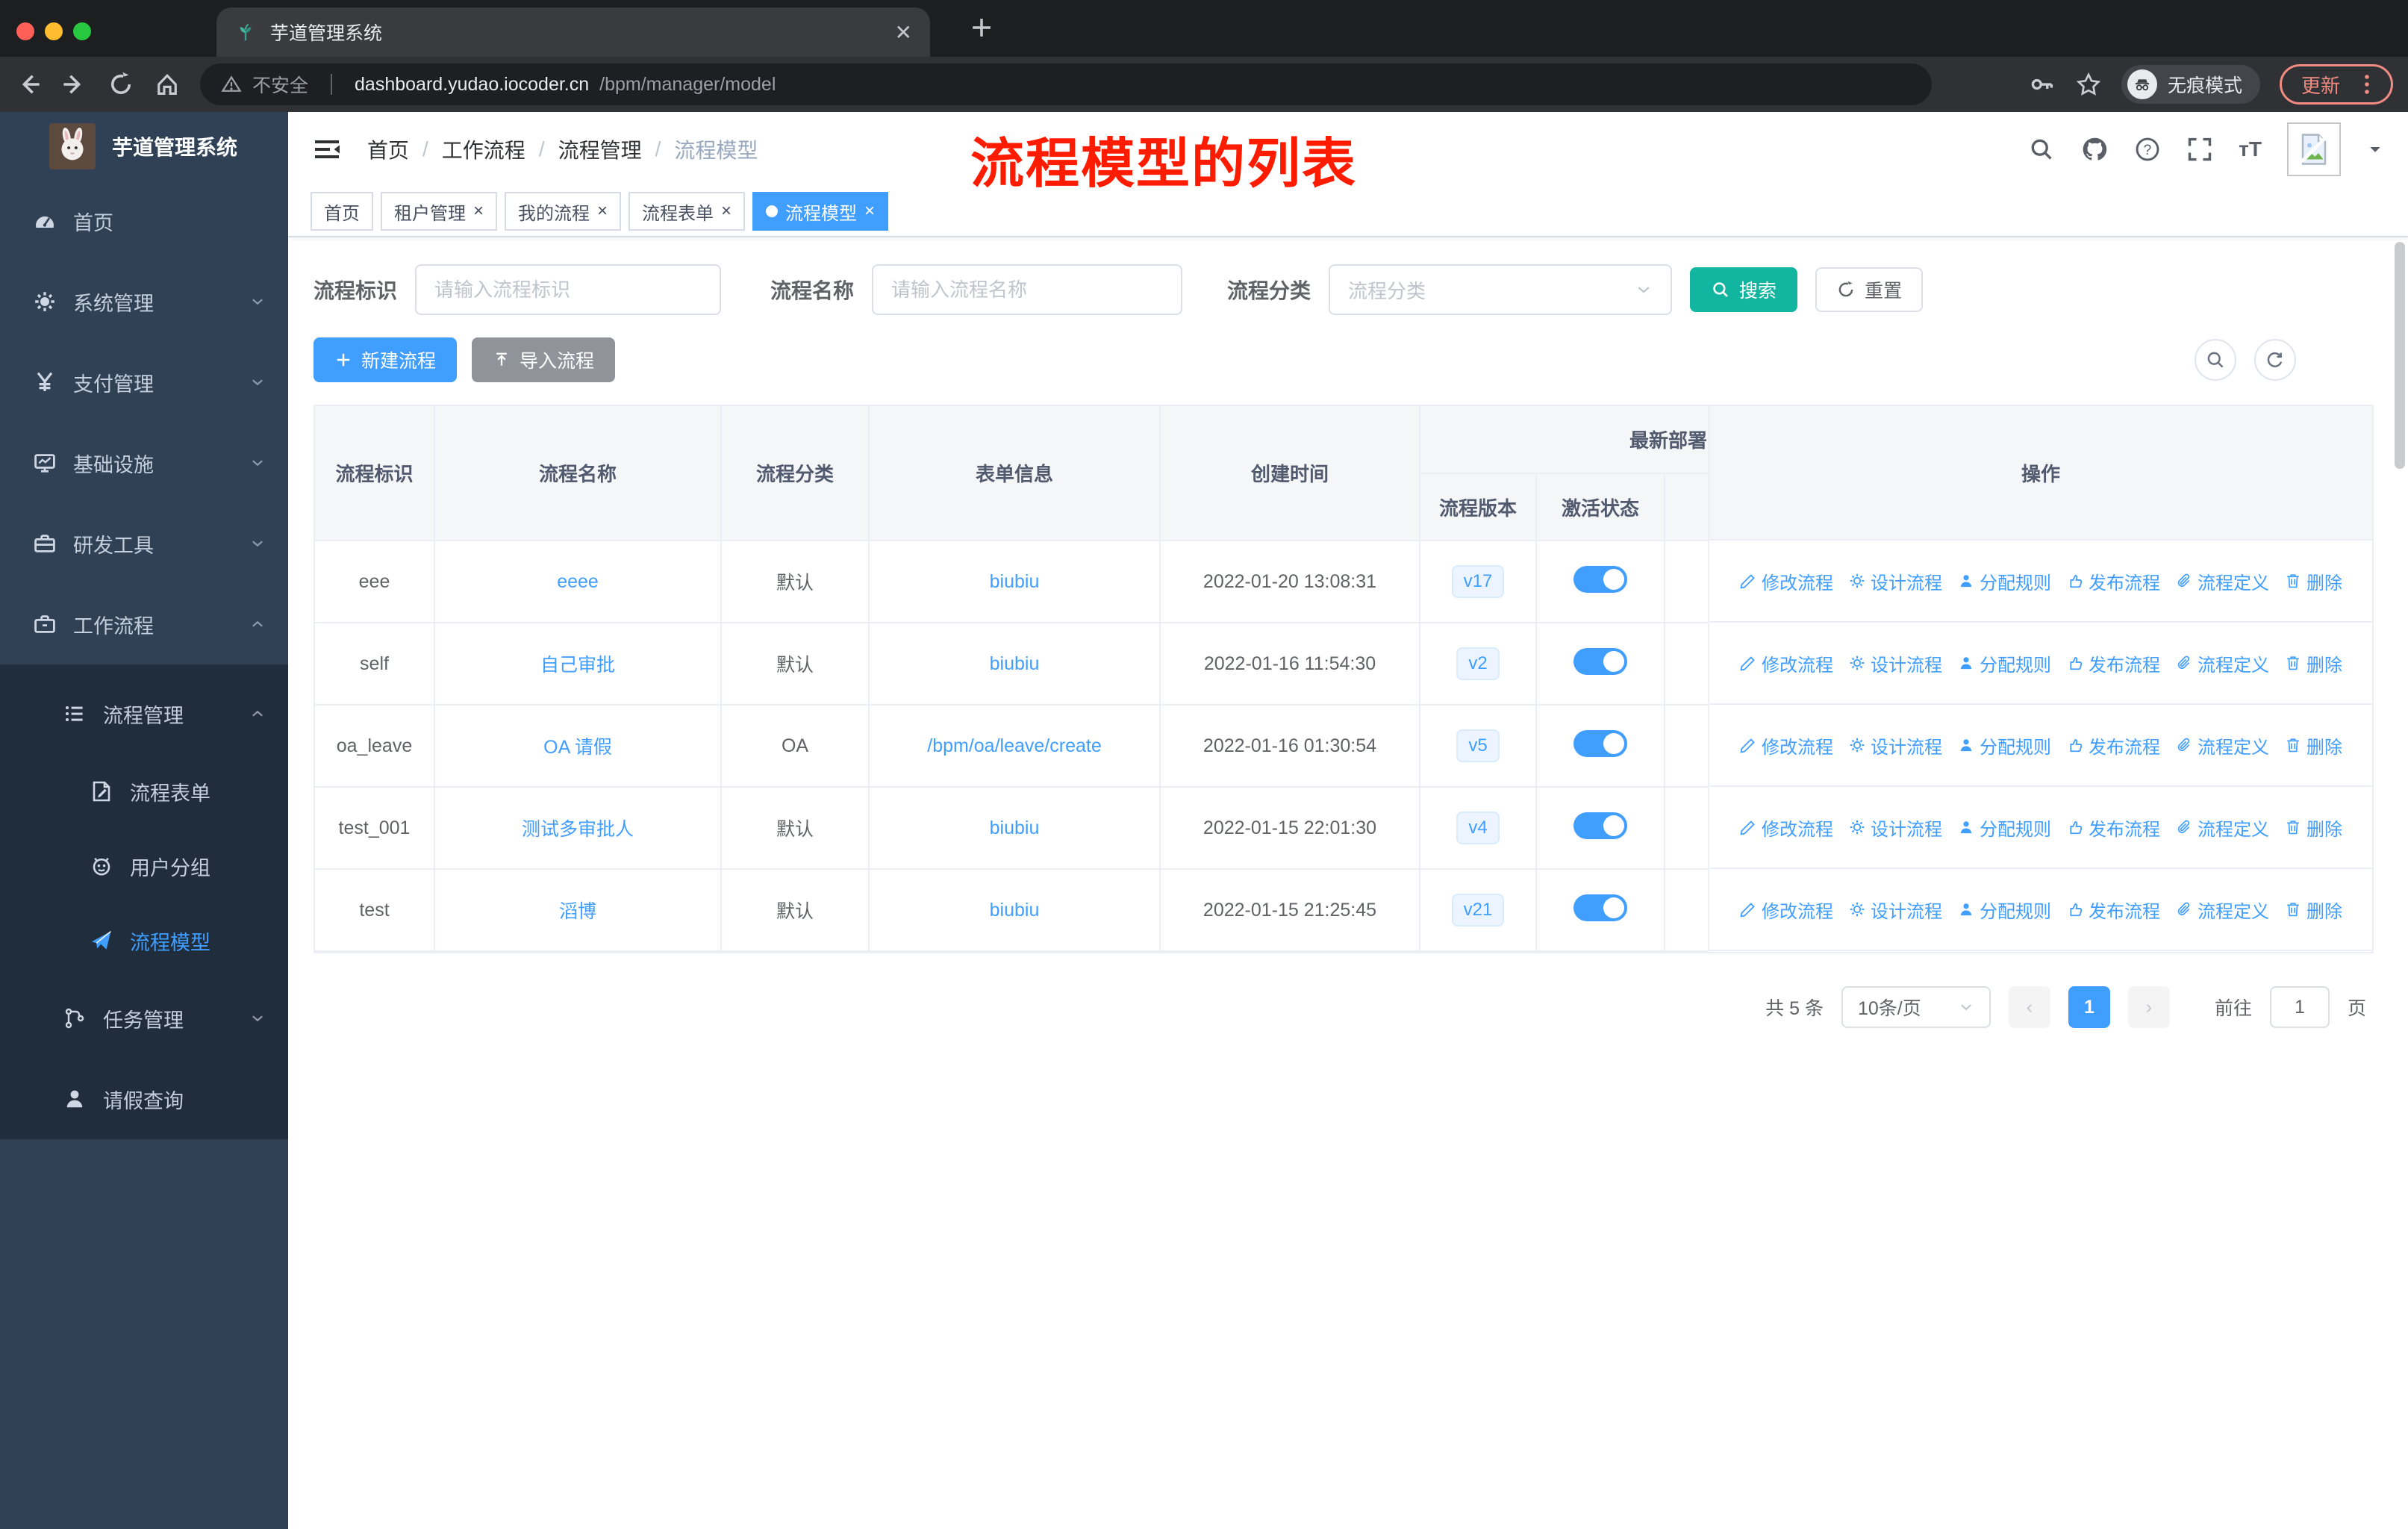 The height and width of the screenshot is (1529, 2408). I want to click on form-info-link: /bpm/oa/leave/create, so click(1014, 746).